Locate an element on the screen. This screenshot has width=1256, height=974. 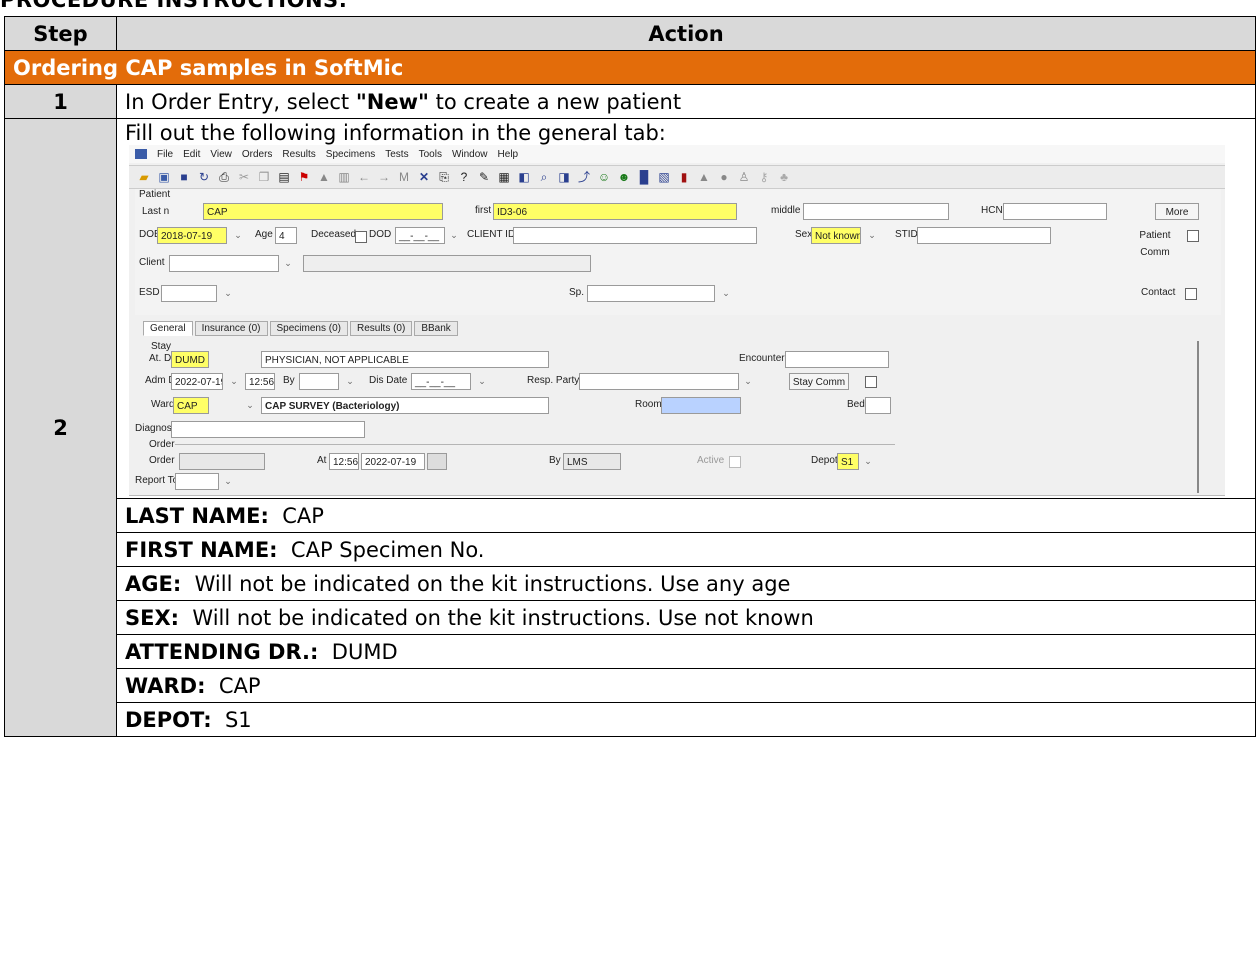
ward-field: CAP is located at coordinates (191, 405).